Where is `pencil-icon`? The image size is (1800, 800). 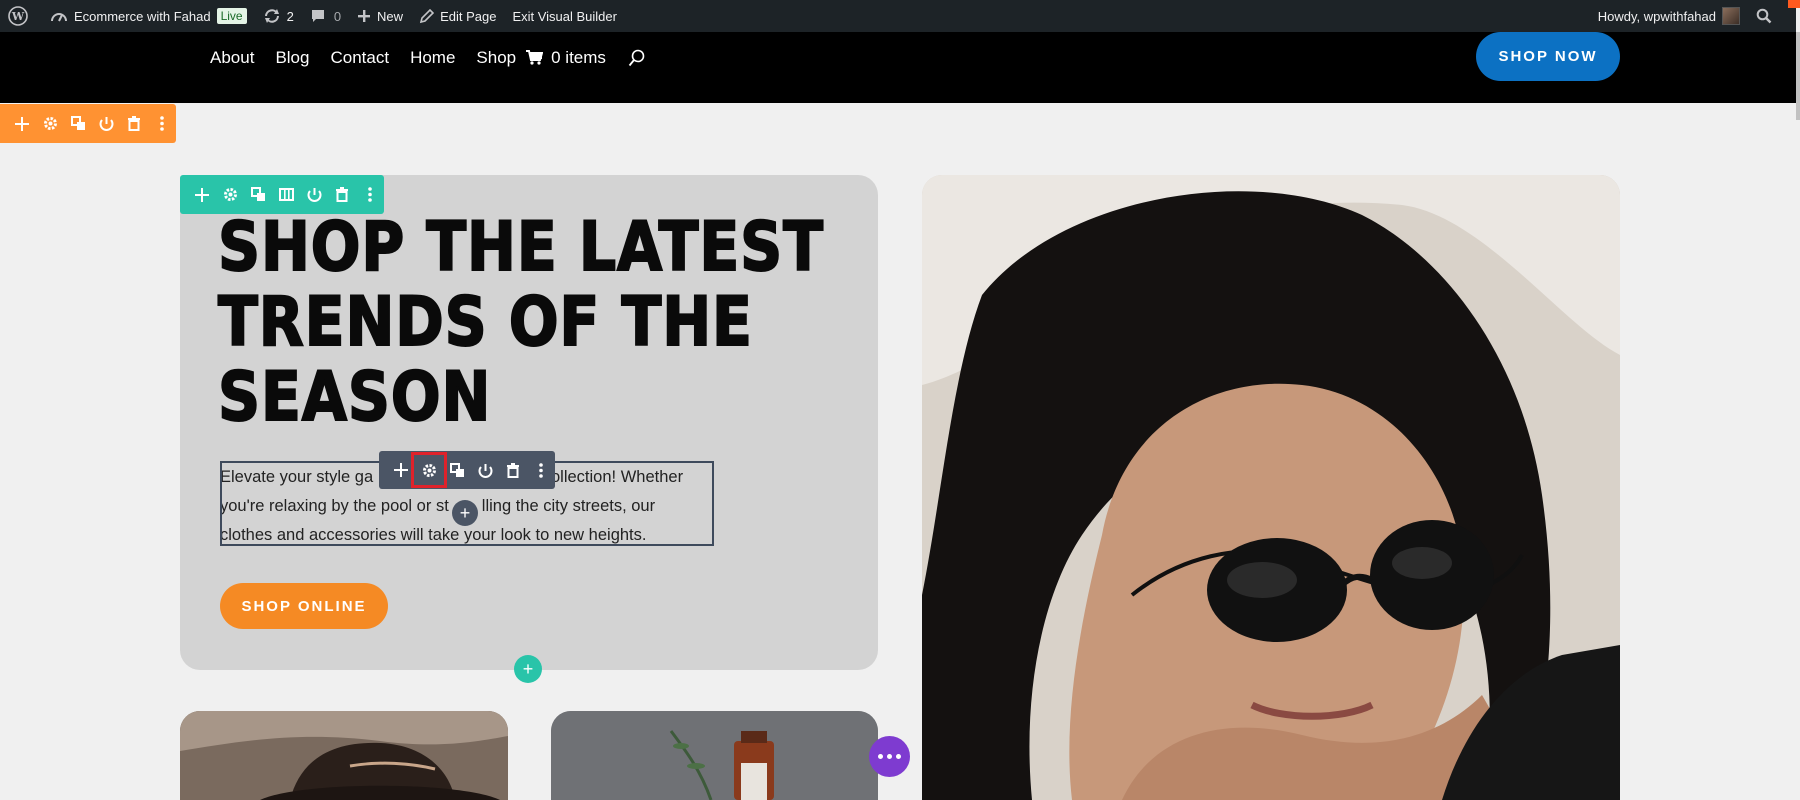
pencil-icon is located at coordinates (427, 15).